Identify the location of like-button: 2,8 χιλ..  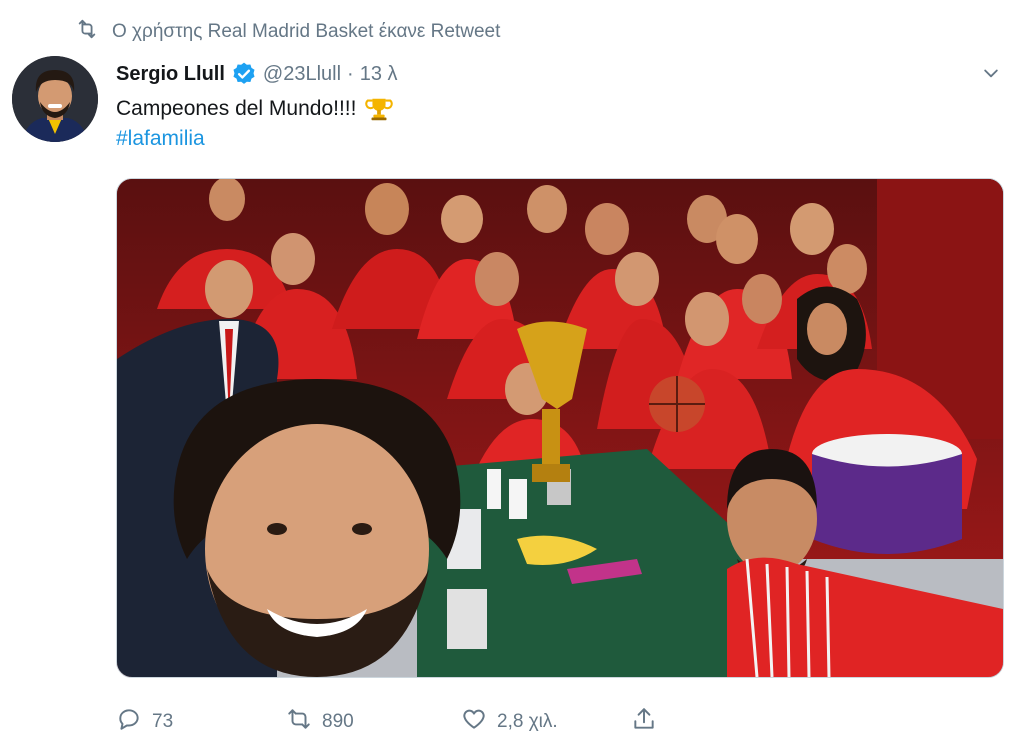
(546, 722).